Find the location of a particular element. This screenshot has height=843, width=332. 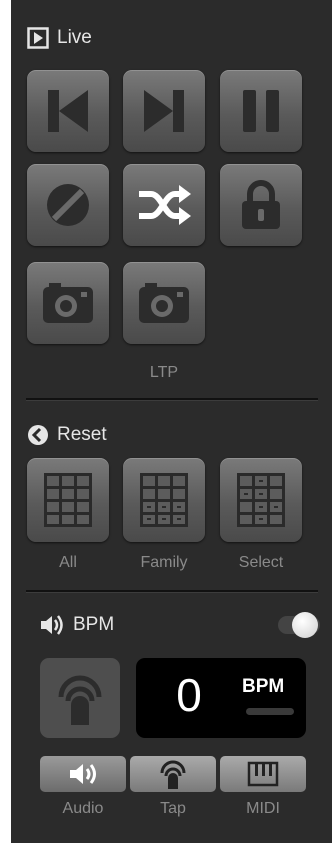

bpm-source-midi-label: MIDI is located at coordinates (263, 808).